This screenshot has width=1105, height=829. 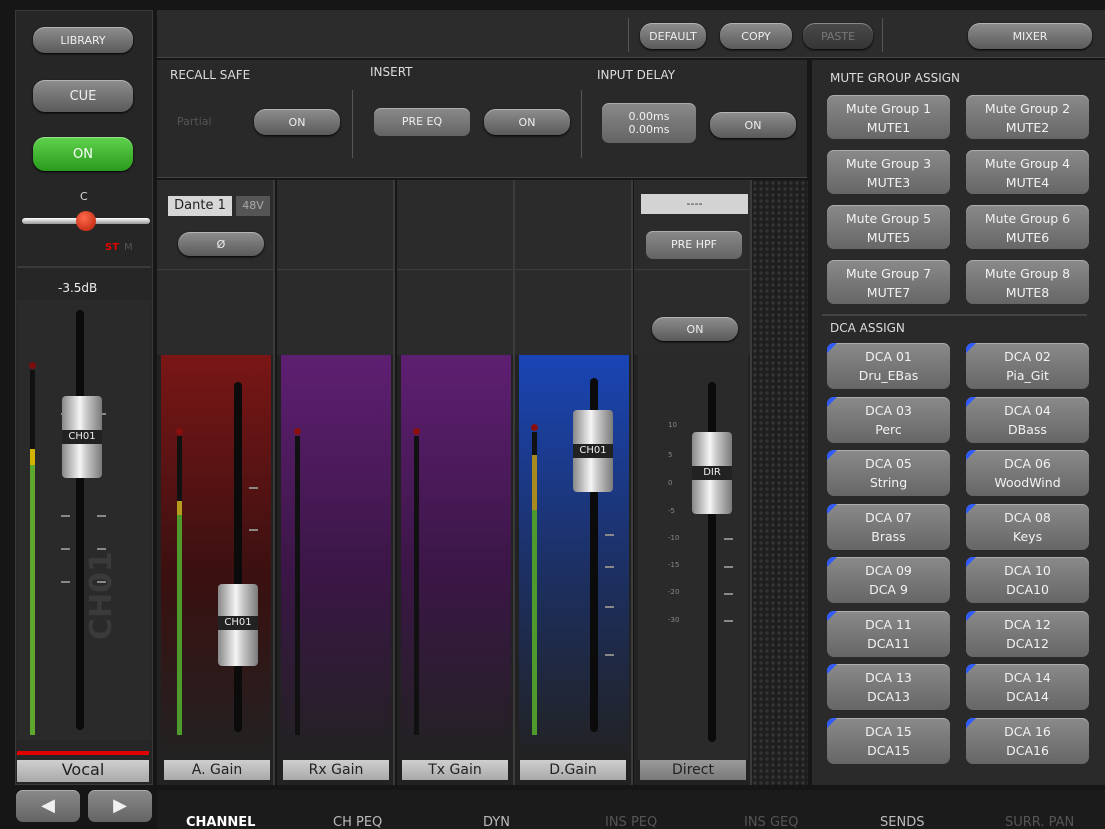 I want to click on tab-dyn: DYN, so click(x=496, y=822).